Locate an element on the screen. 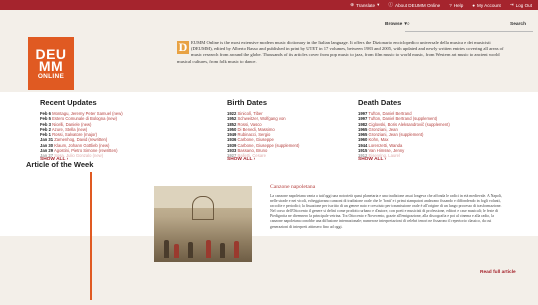 This screenshot has height=305, width=538. help-link: ? Help is located at coordinates (456, 5).